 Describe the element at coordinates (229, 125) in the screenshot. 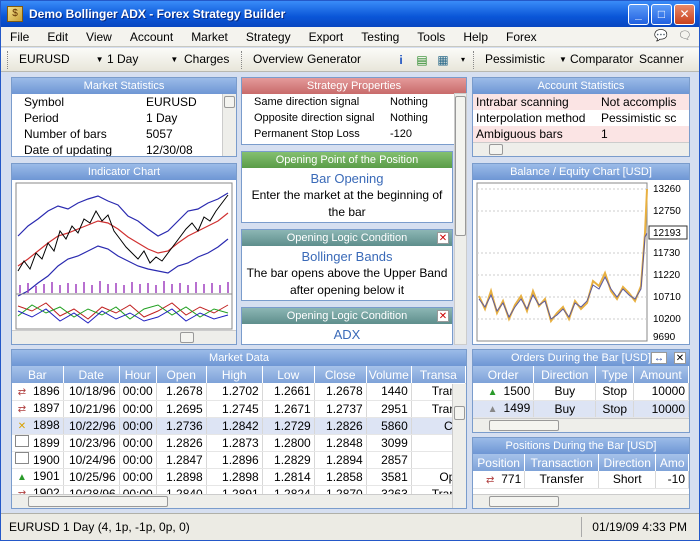

I see `market-stats-scrollbar` at that location.